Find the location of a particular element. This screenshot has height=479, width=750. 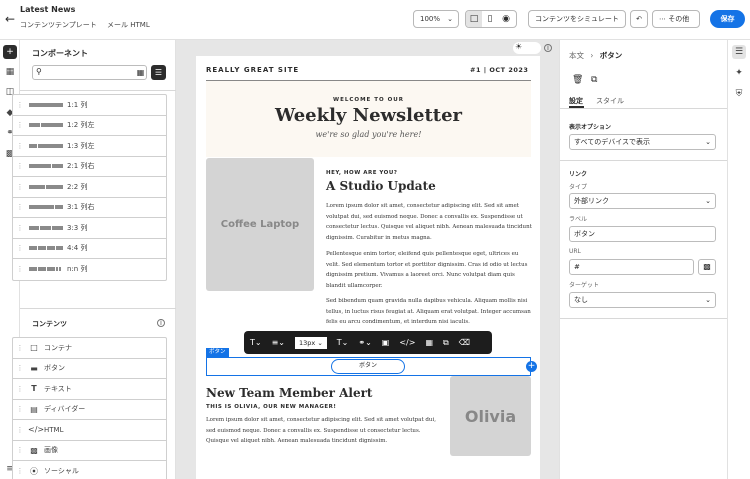

structure-item-1-3: ⋮ 1:3 列左 is located at coordinates (89, 146).